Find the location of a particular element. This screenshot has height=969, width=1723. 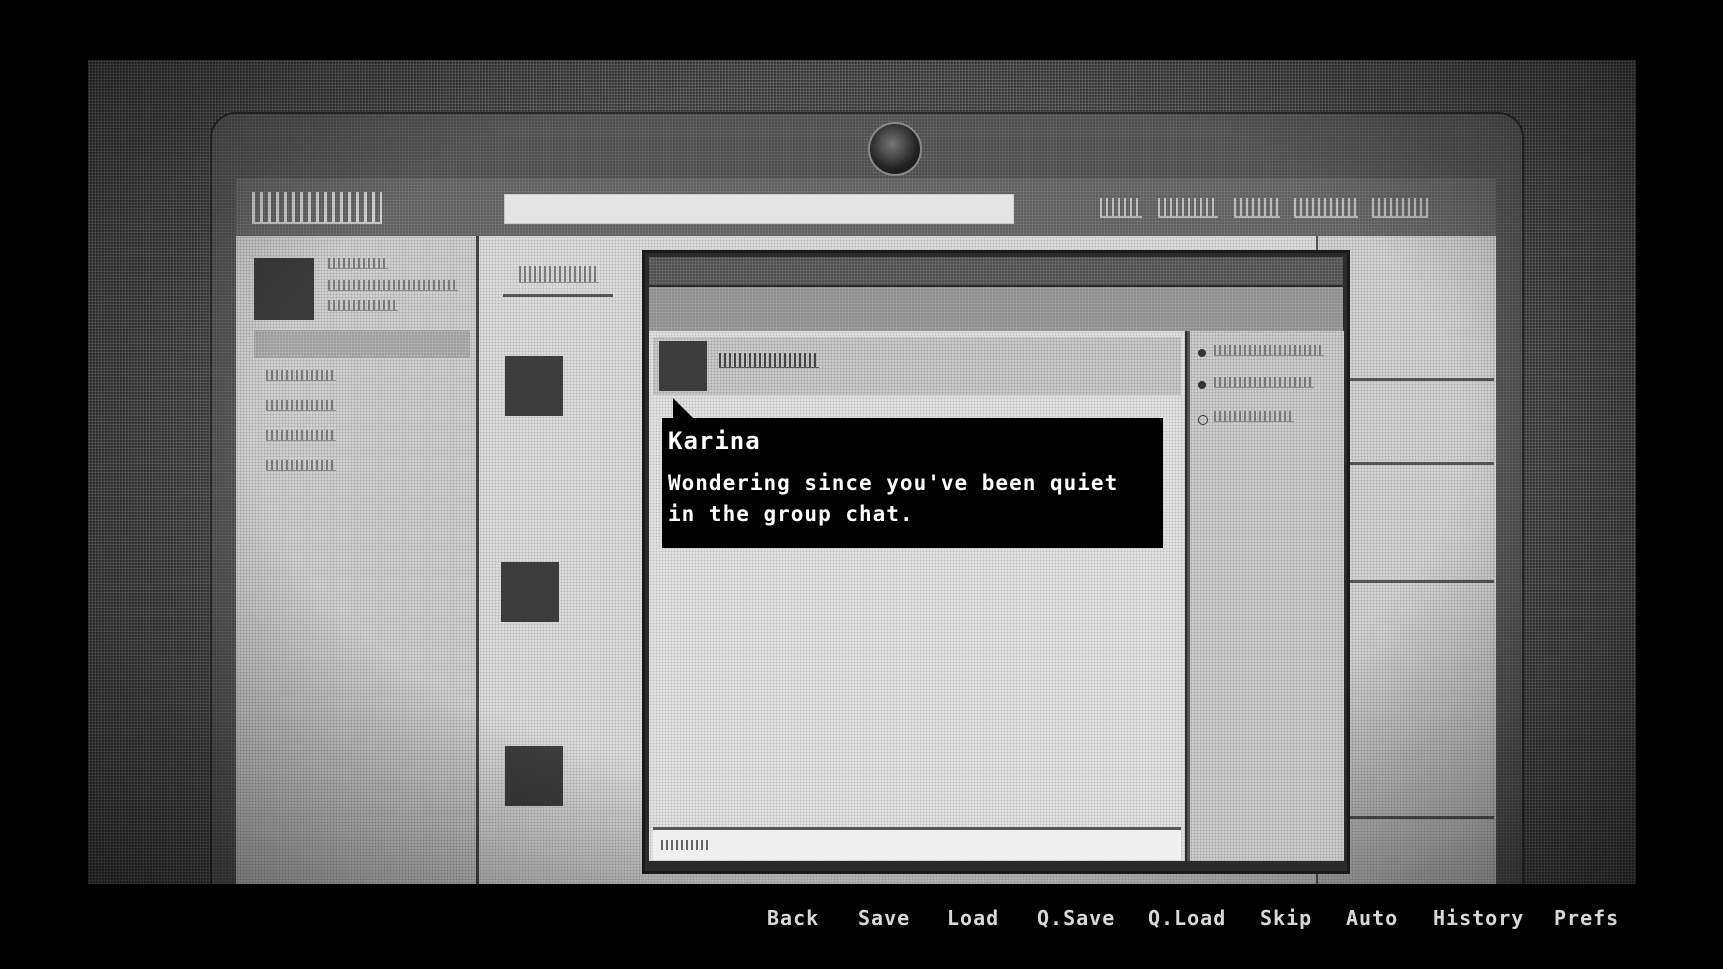

feed-tab-scribble is located at coordinates (559, 274).